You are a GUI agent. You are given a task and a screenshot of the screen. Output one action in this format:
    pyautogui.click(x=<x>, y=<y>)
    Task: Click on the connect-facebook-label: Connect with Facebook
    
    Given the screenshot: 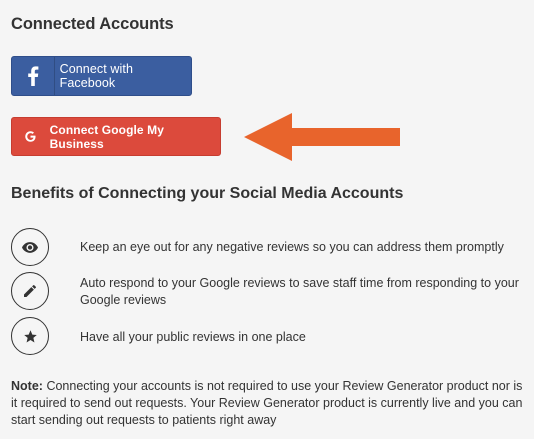 What is the action you would take?
    pyautogui.click(x=96, y=76)
    